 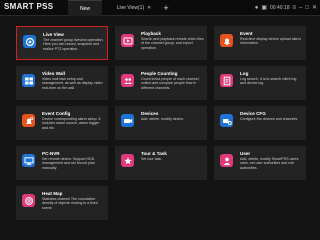 I want to click on heat-map-icon, so click(x=28, y=200).